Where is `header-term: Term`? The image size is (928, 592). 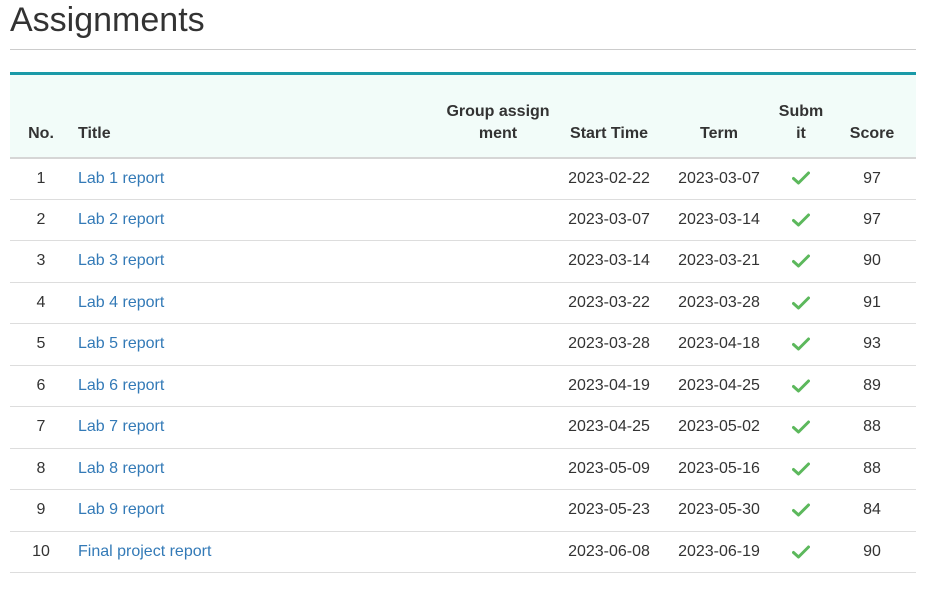 header-term: Term is located at coordinates (719, 115).